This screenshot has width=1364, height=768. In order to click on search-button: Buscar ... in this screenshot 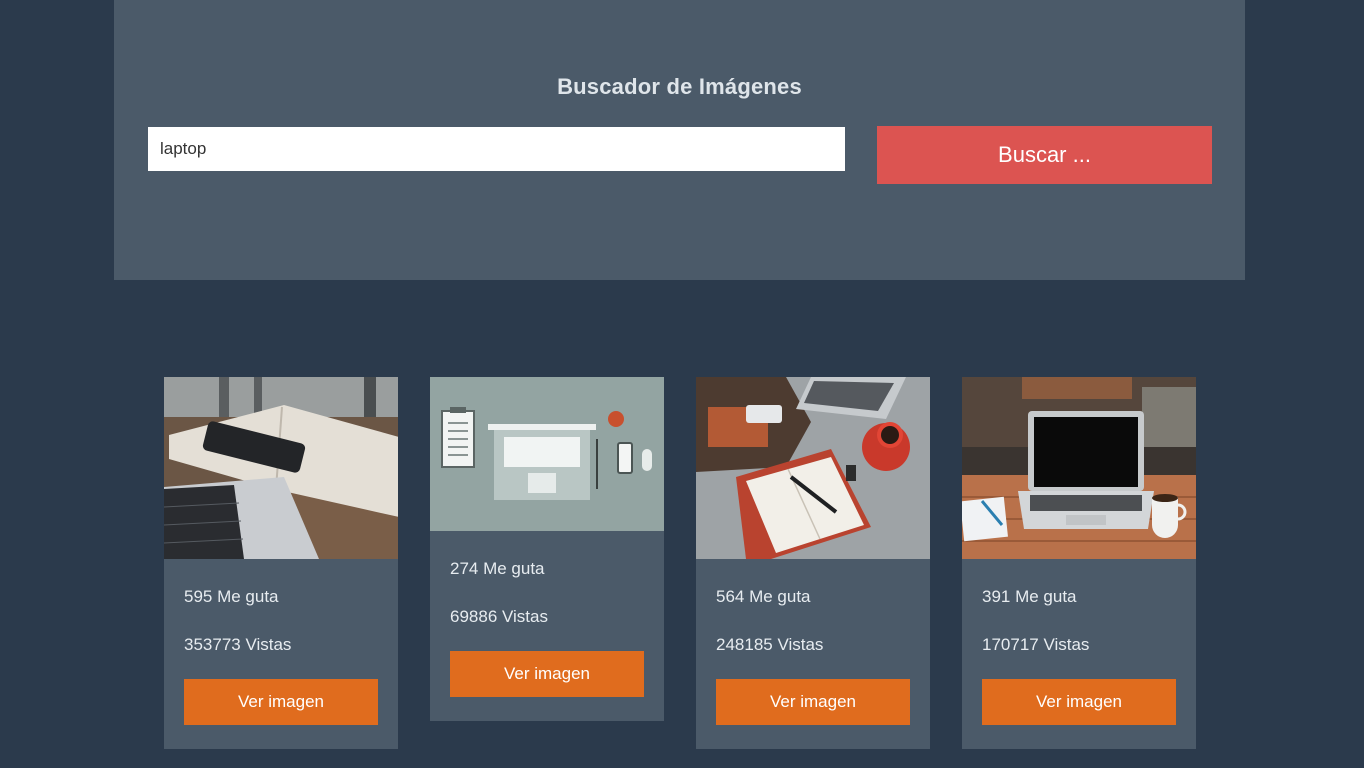, I will do `click(1044, 155)`.